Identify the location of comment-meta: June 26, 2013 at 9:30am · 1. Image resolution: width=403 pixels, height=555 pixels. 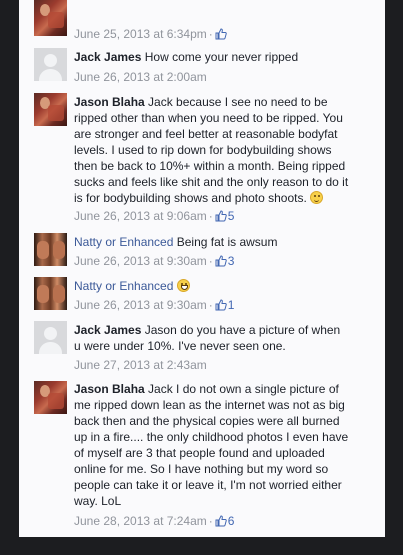
(154, 305).